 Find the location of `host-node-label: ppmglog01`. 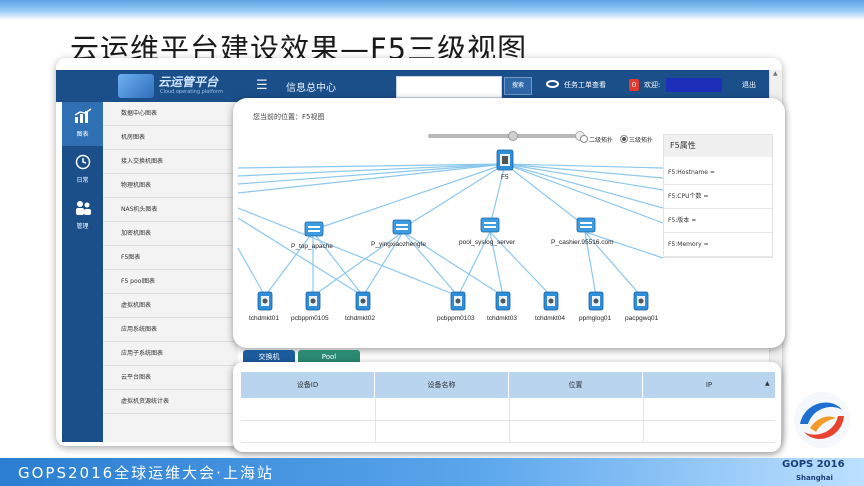

host-node-label: ppmglog01 is located at coordinates (595, 318).